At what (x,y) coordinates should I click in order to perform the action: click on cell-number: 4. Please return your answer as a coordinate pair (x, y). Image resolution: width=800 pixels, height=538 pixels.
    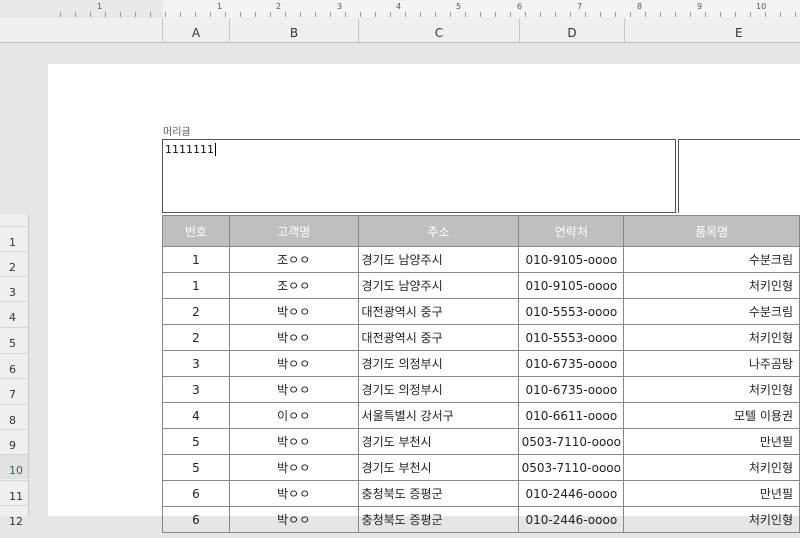
    Looking at the image, I should click on (196, 415).